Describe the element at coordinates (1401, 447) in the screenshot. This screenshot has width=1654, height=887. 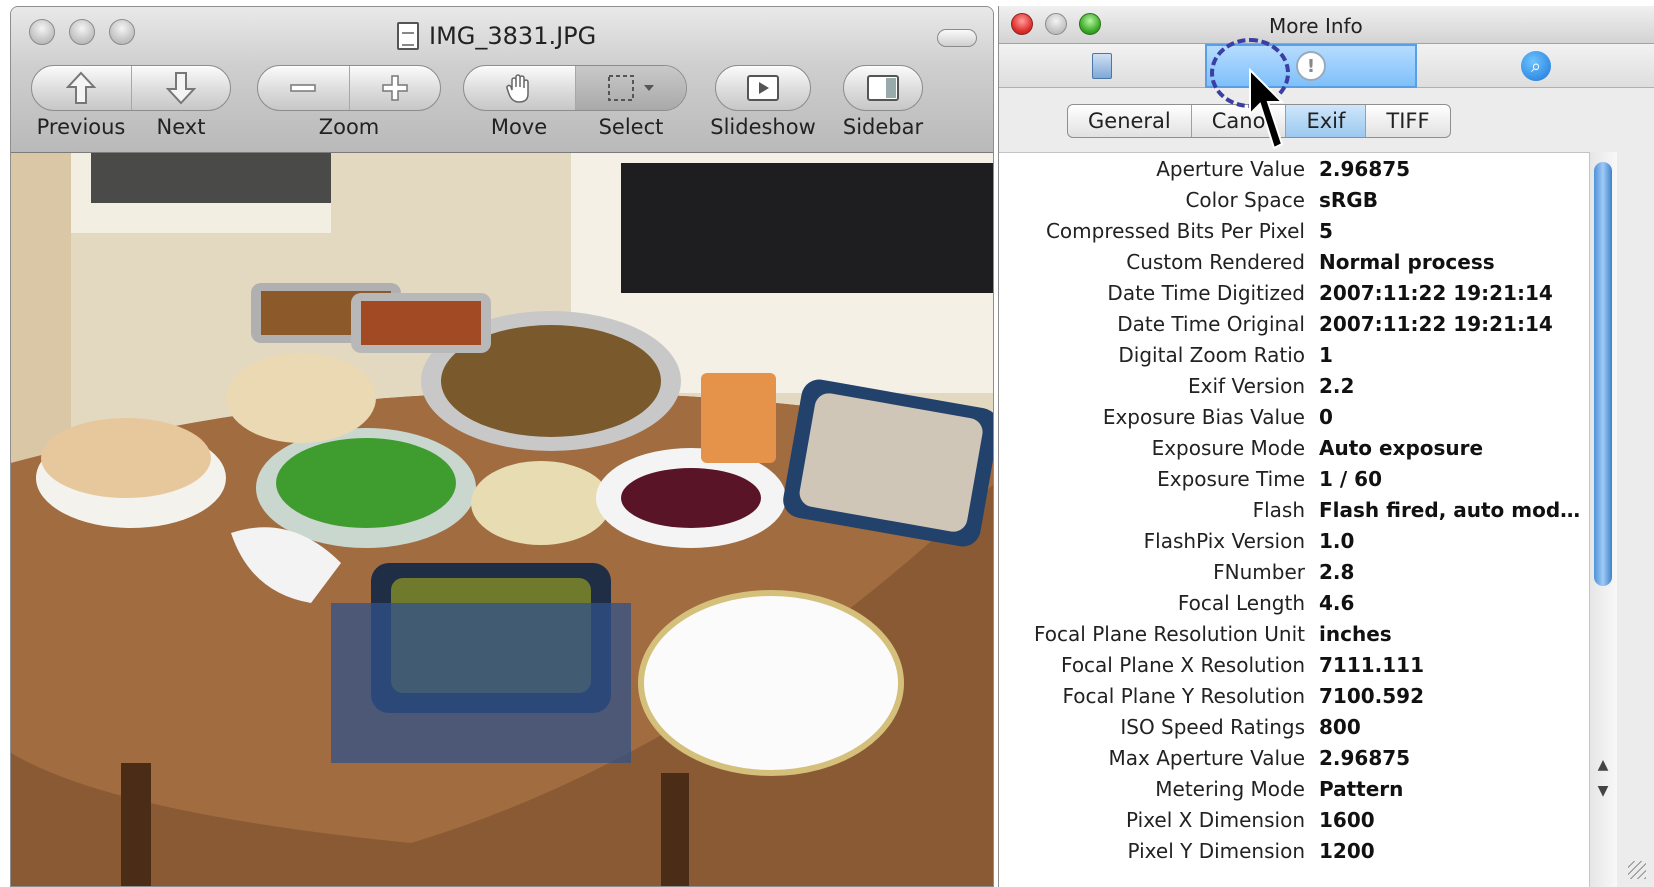
I see `exif-value: Auto exposure` at that location.